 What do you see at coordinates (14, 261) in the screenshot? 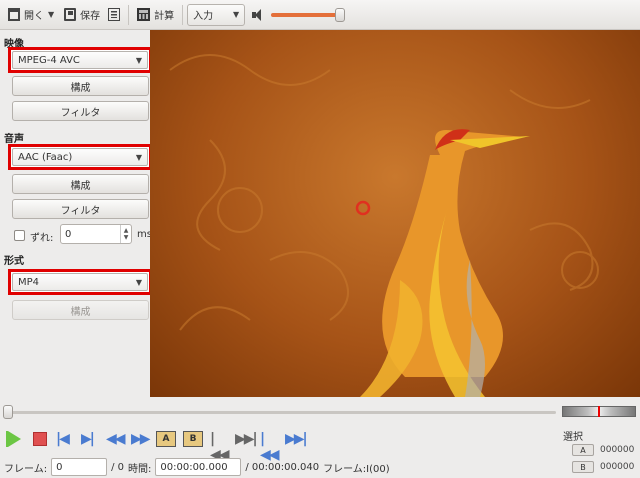
I see `format-section-label: 形式` at bounding box center [14, 261].